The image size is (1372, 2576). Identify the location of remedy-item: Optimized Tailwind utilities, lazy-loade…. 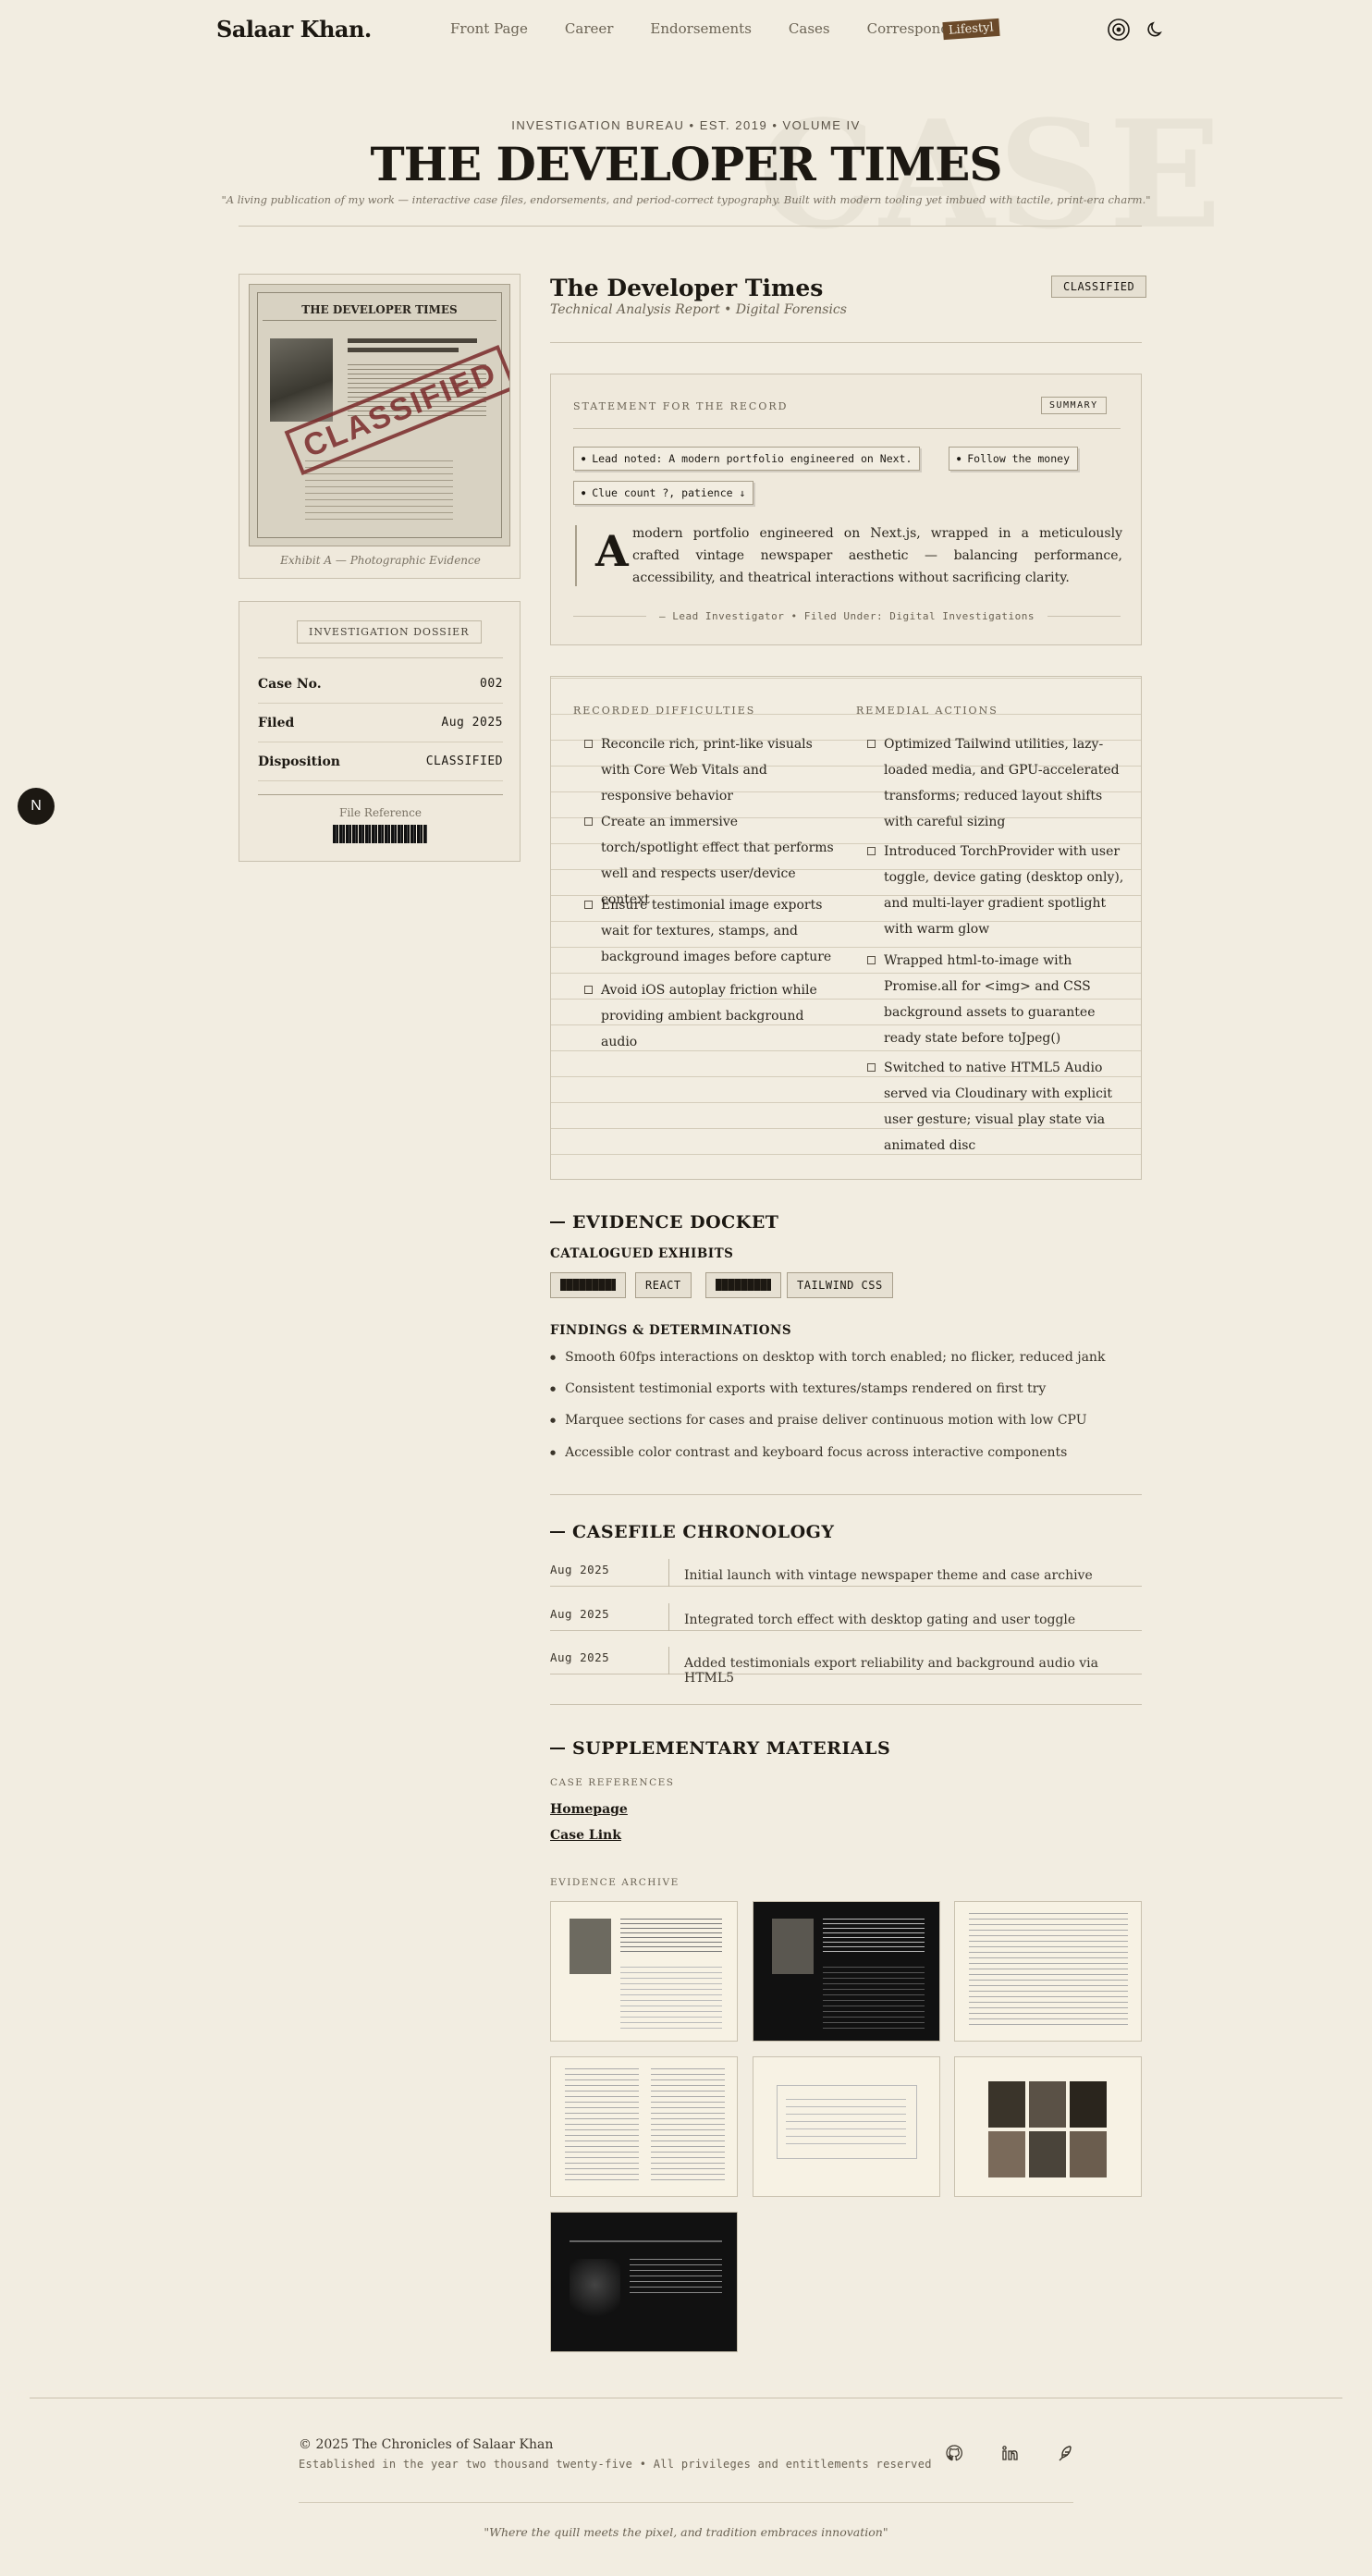
(997, 783).